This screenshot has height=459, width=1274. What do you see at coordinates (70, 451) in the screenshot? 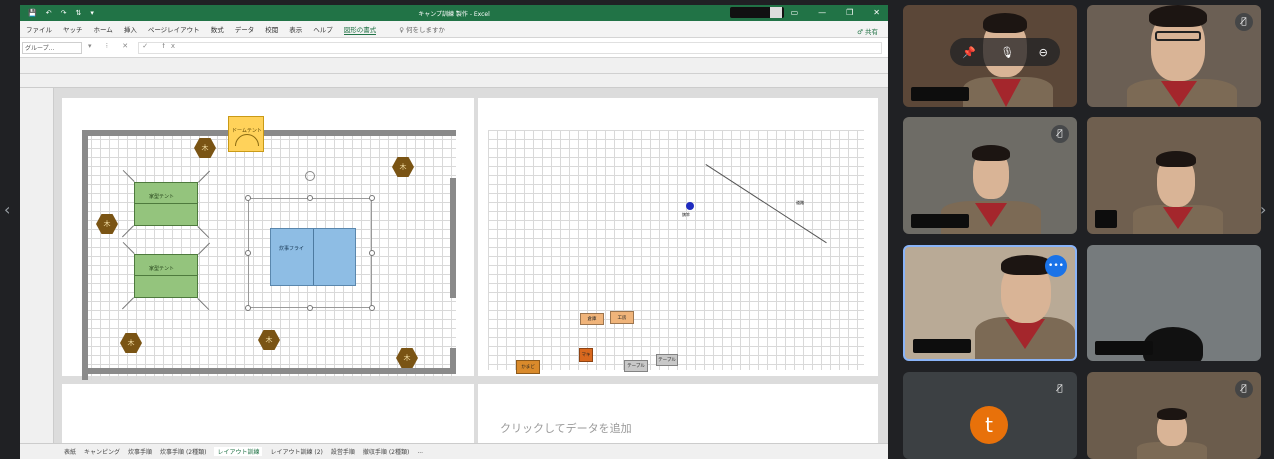
I see `sheet-tab: 表紙` at bounding box center [70, 451].